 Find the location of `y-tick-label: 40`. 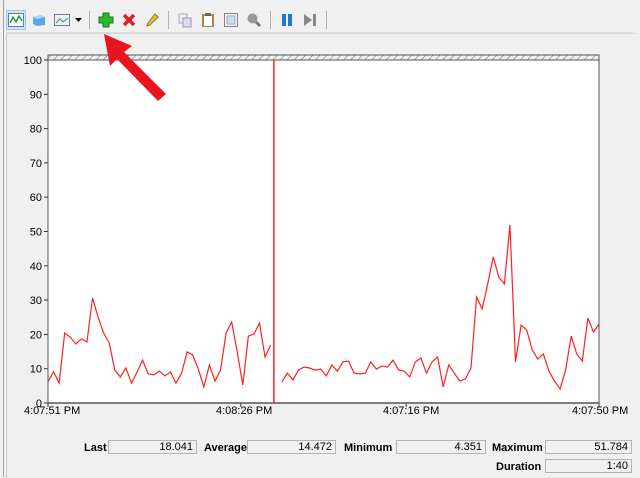

y-tick-label: 40 is located at coordinates (36, 267).